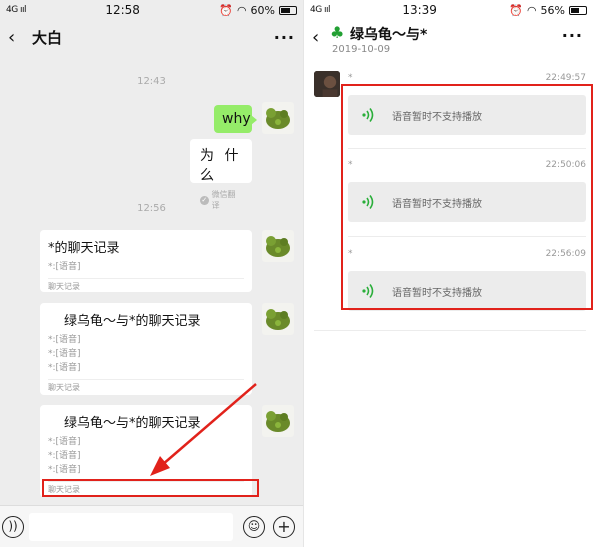 The height and width of the screenshot is (547, 593). I want to click on input-bar: )) ☺ +, so click(151, 526).